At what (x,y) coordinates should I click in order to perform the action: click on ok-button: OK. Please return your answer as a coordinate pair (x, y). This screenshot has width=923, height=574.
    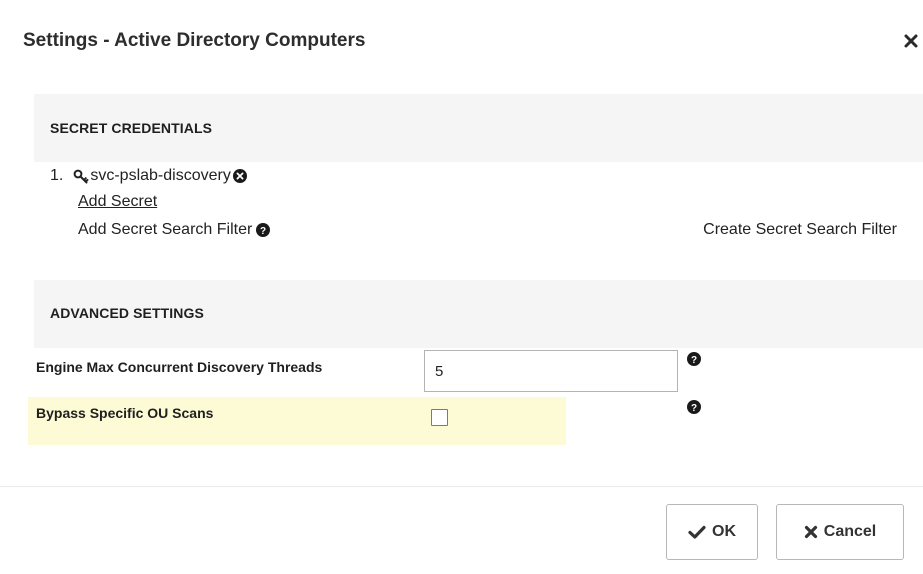
    Looking at the image, I should click on (712, 532).